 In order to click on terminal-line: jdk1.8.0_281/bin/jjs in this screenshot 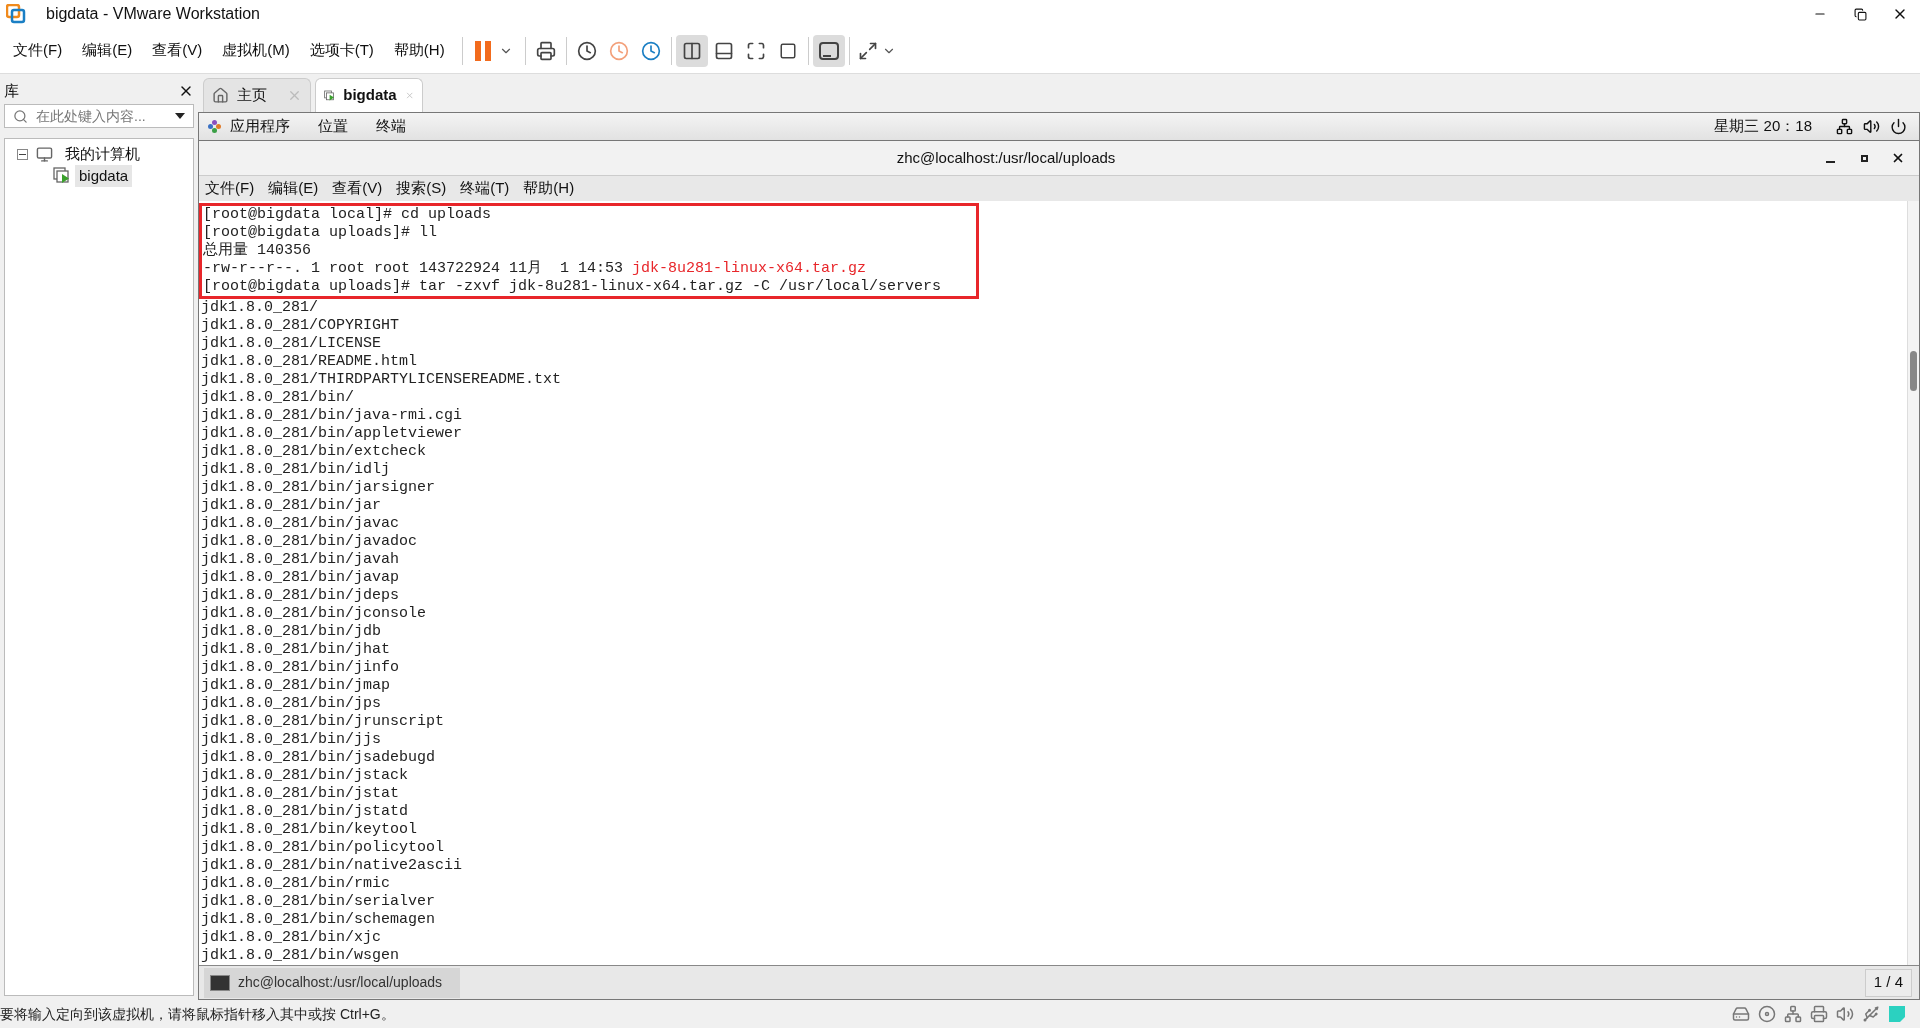, I will do `click(291, 740)`.